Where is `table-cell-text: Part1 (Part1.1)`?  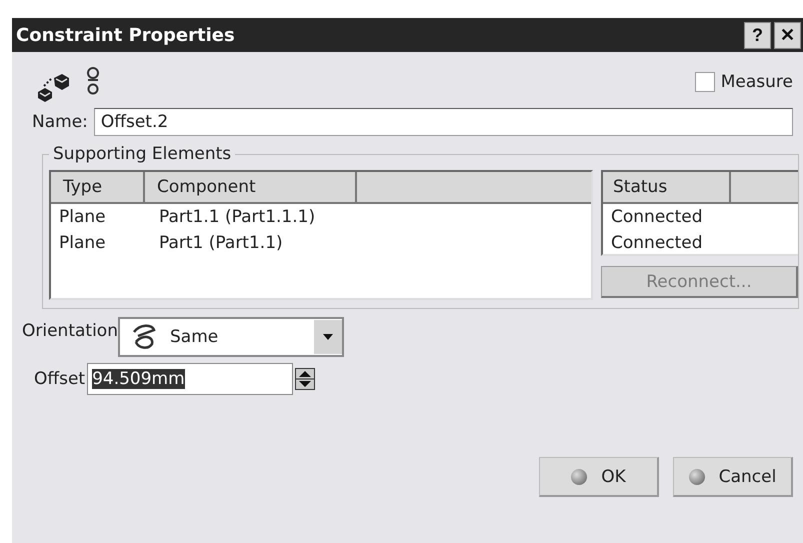 table-cell-text: Part1 (Part1.1) is located at coordinates (221, 243).